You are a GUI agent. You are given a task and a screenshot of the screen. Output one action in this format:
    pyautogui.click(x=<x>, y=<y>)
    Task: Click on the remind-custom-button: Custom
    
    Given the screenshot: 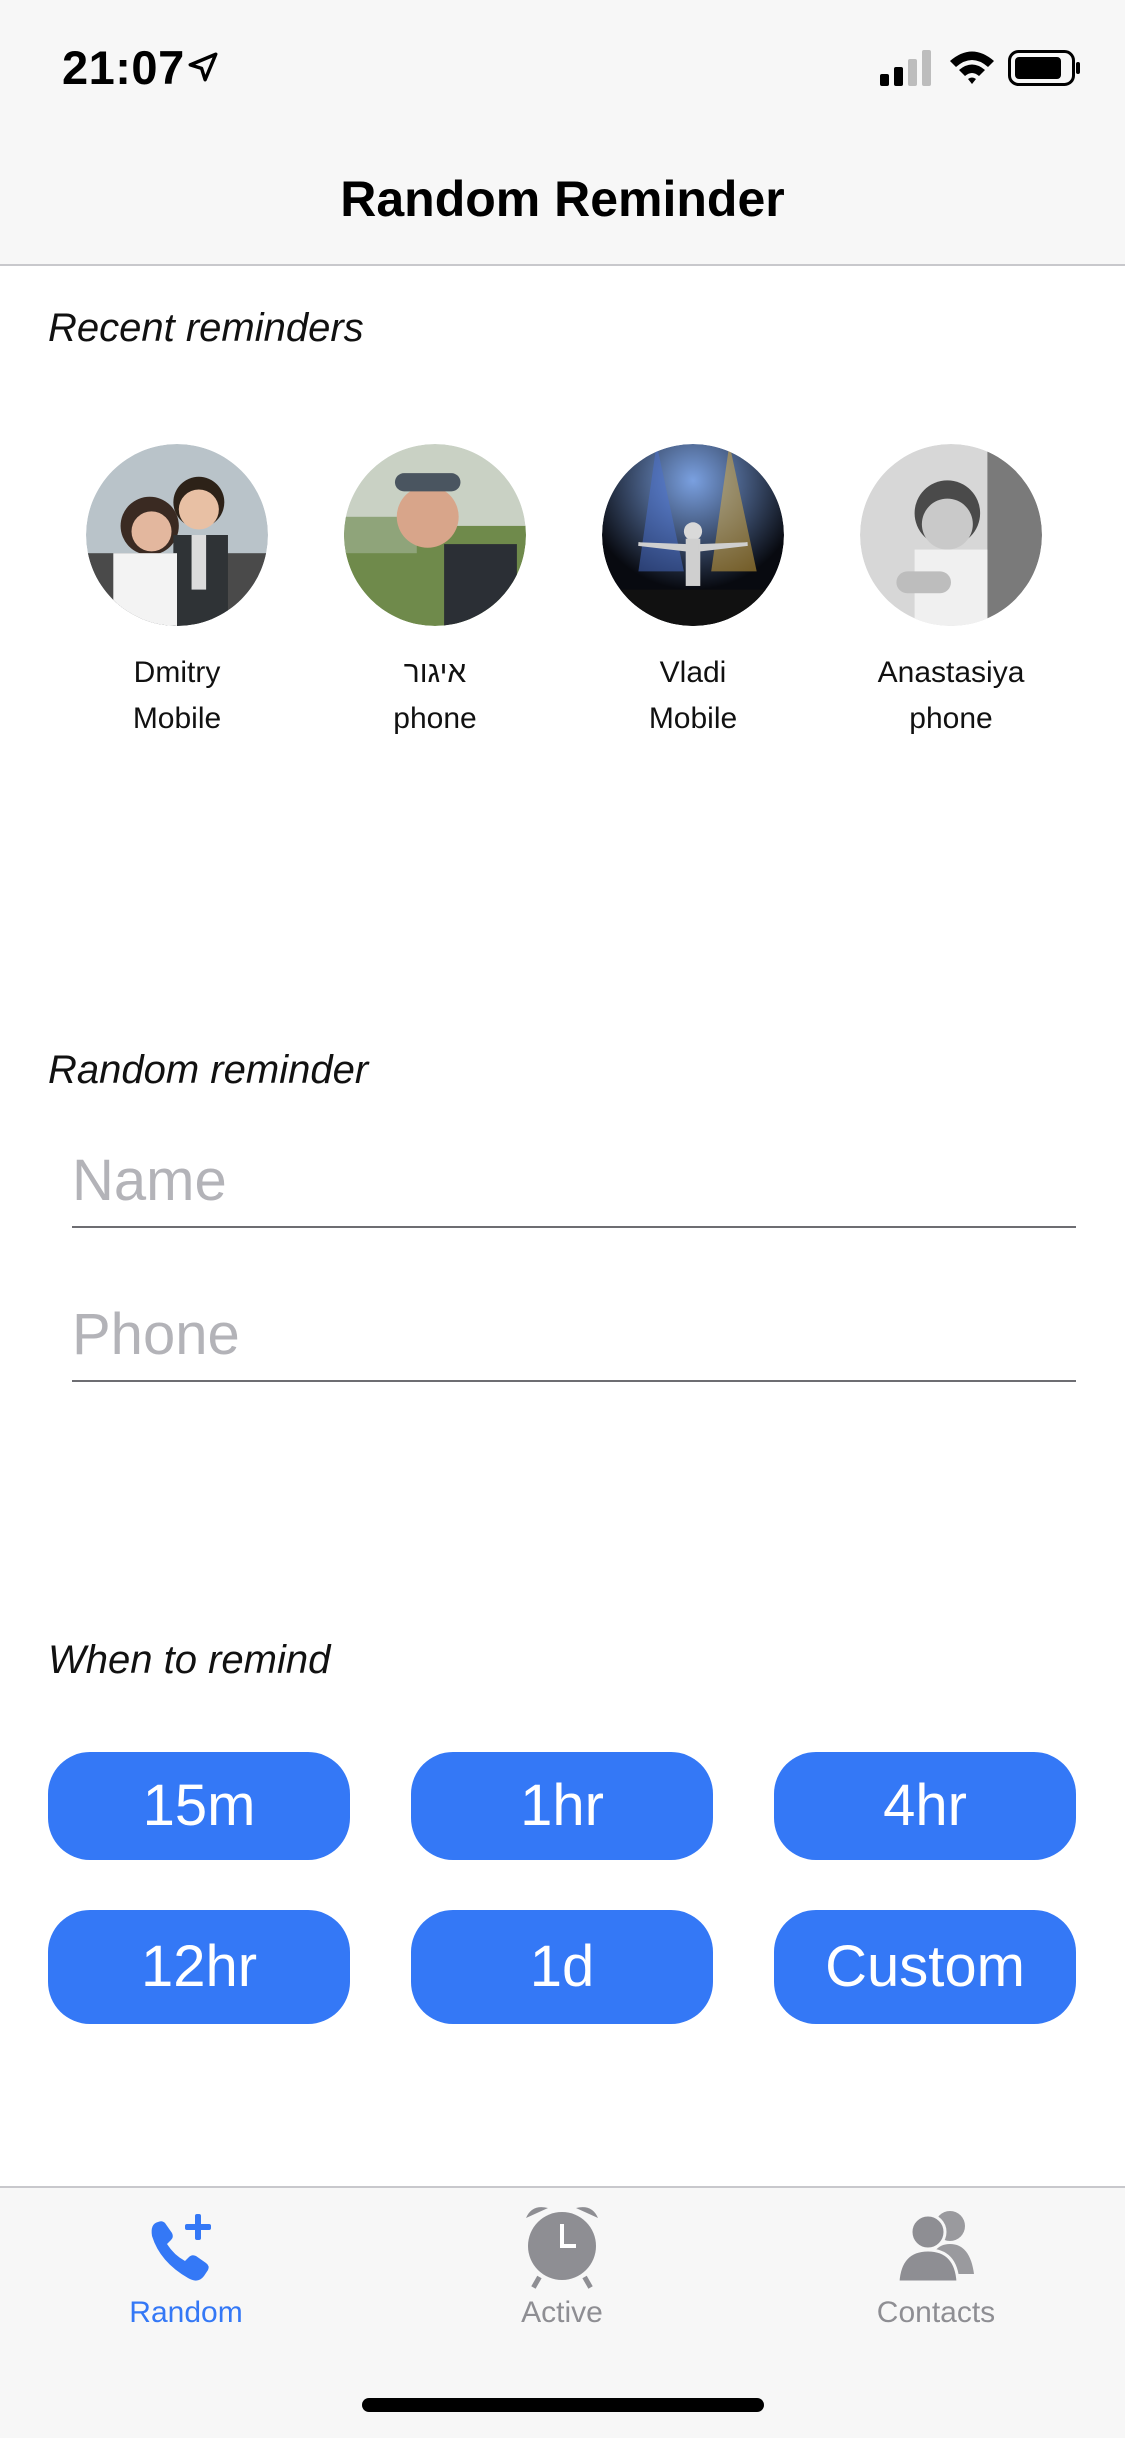 What is the action you would take?
    pyautogui.click(x=925, y=1967)
    